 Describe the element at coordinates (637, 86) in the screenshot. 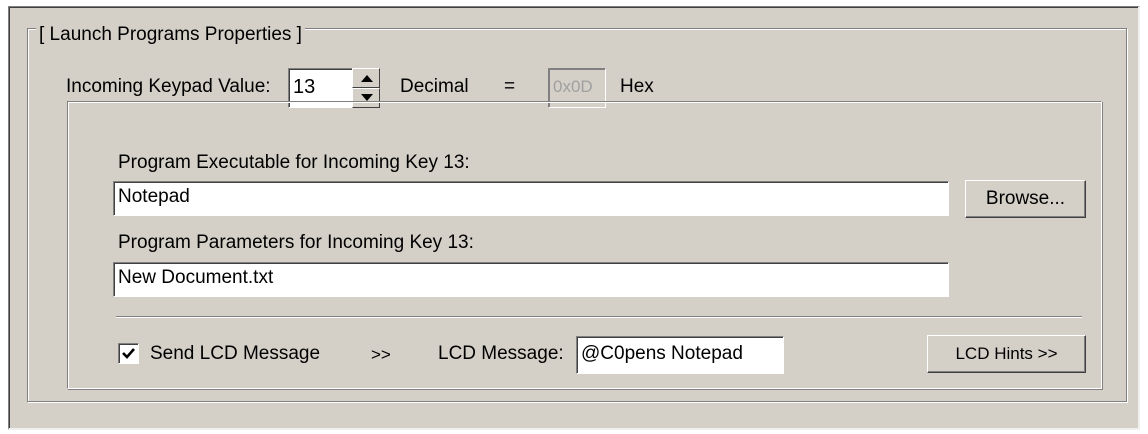

I see `hex-label: Hex` at that location.